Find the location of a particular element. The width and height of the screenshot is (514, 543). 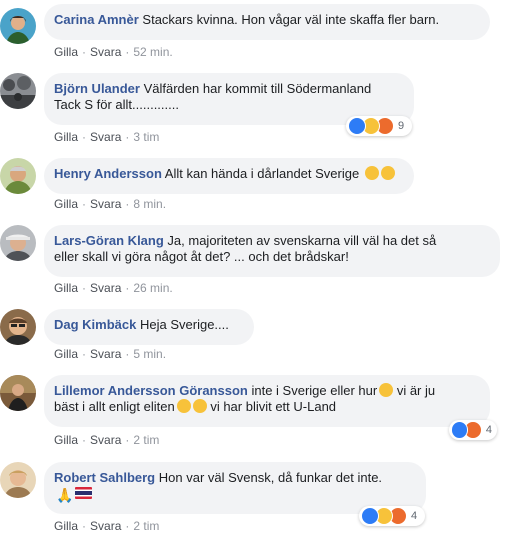

comment-text: Välfärden har kommit till Södermanland is located at coordinates (257, 88).